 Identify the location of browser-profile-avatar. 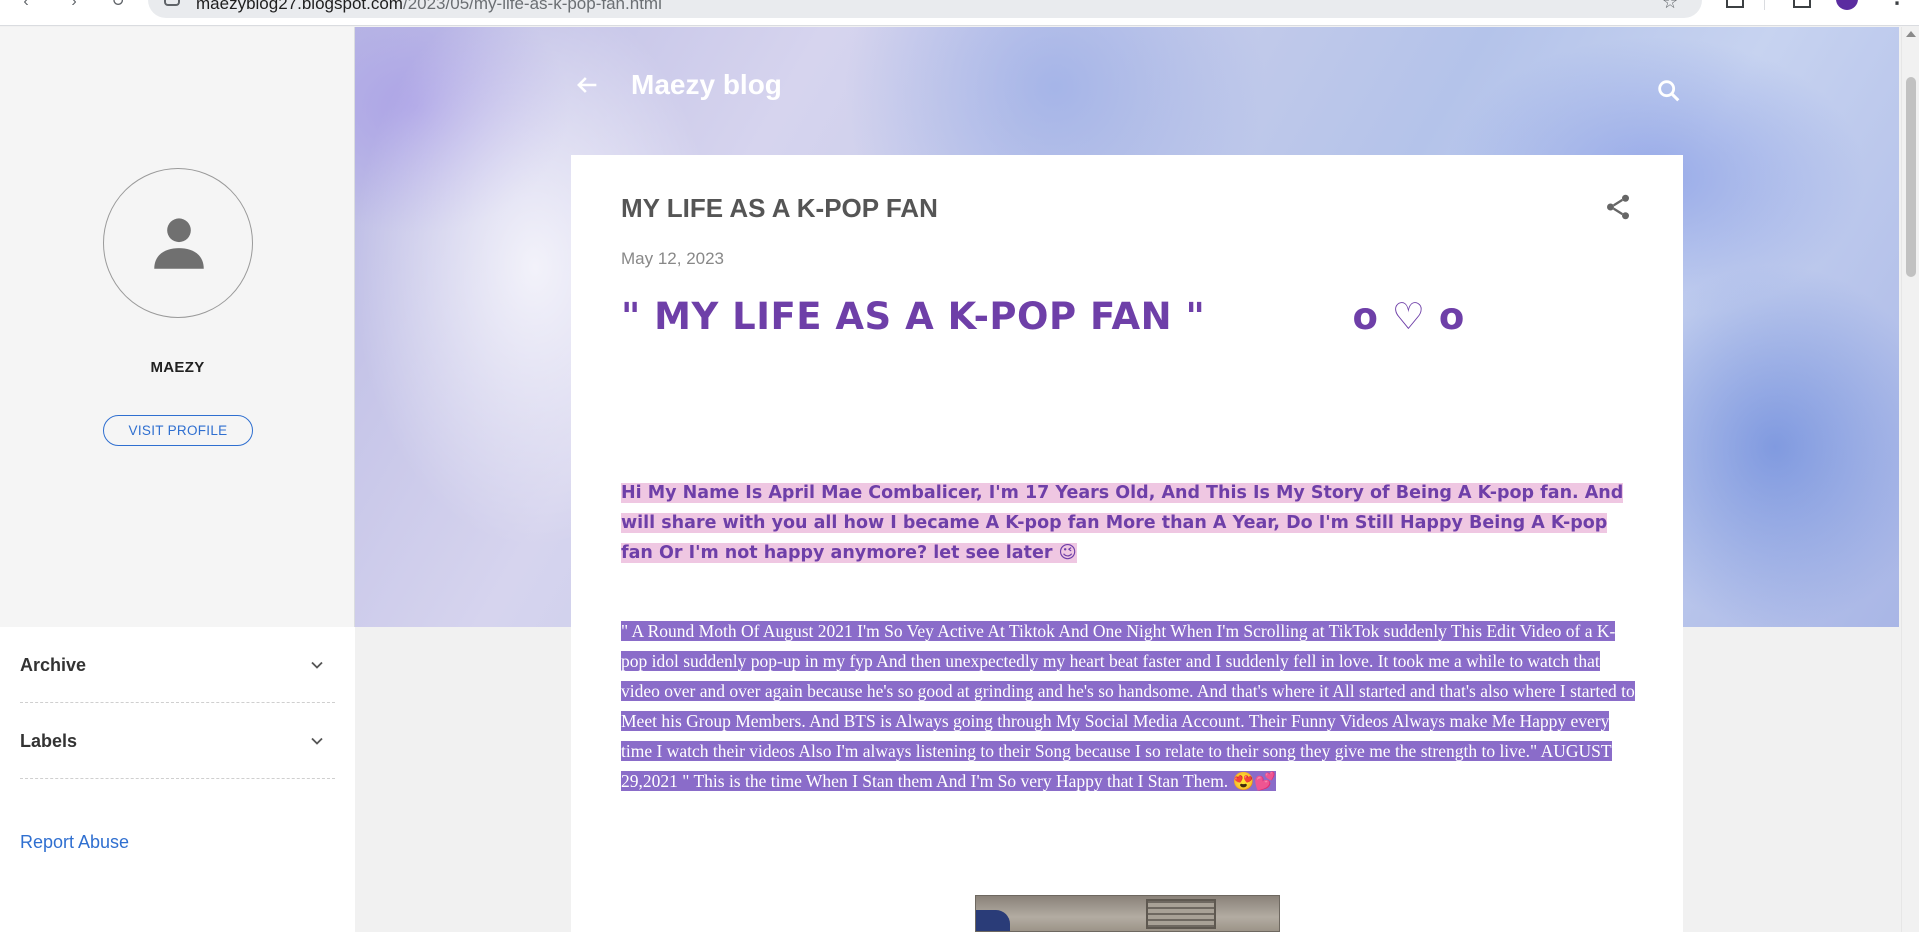
(1847, 5).